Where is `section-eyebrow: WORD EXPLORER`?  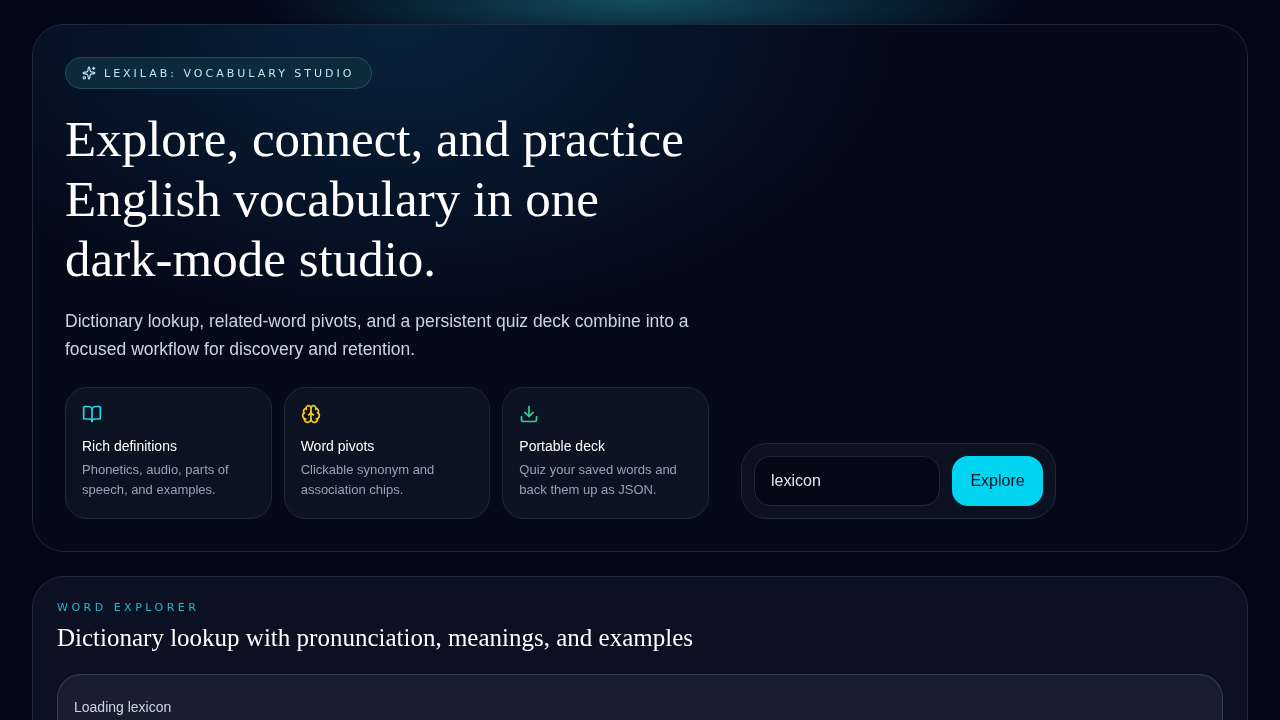 section-eyebrow: WORD EXPLORER is located at coordinates (129, 607).